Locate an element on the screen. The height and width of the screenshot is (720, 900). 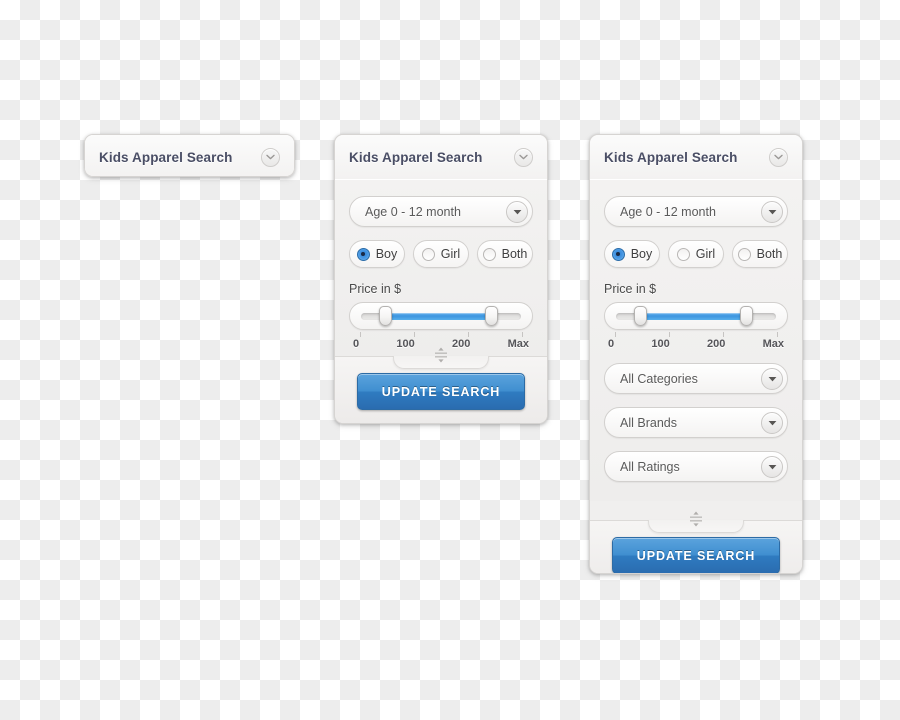
ratings-select-value: All Ratings is located at coordinates (650, 466).